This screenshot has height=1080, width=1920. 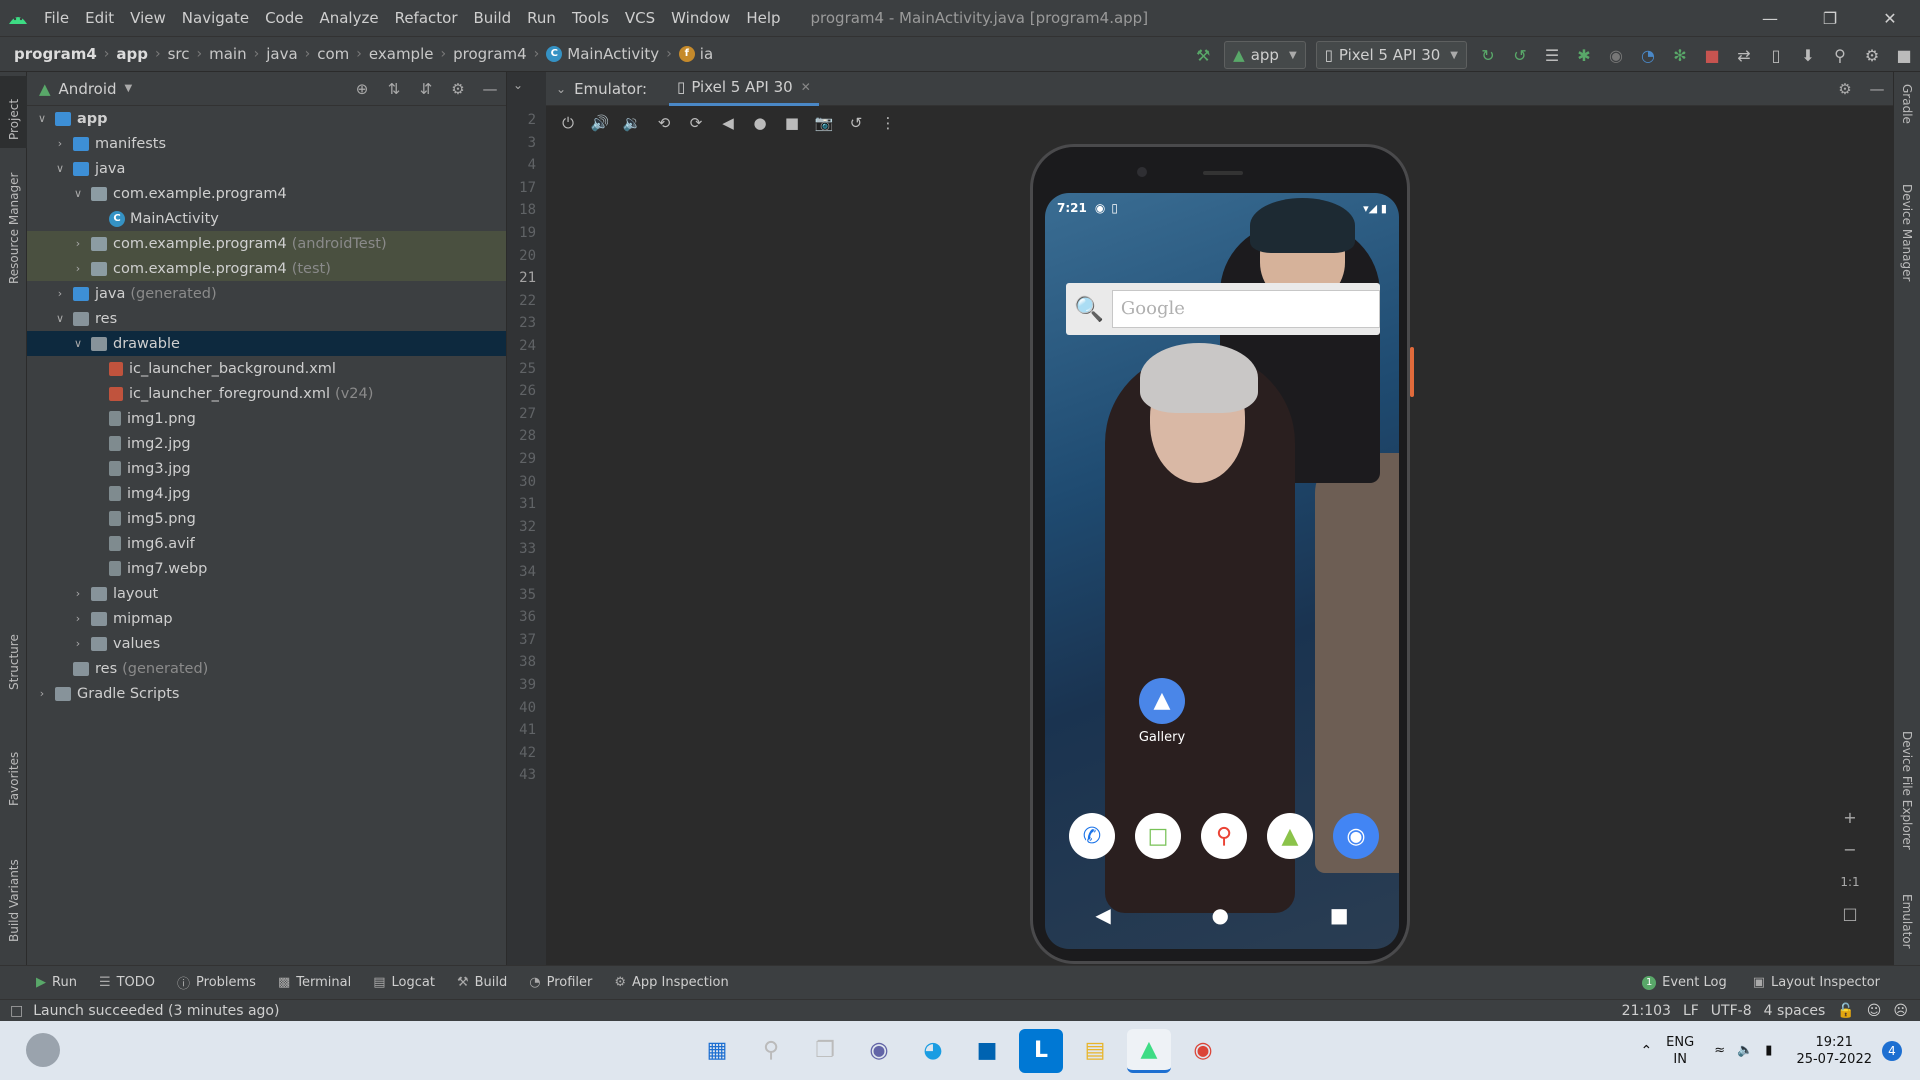 What do you see at coordinates (266, 643) in the screenshot?
I see `tree-item: › values` at bounding box center [266, 643].